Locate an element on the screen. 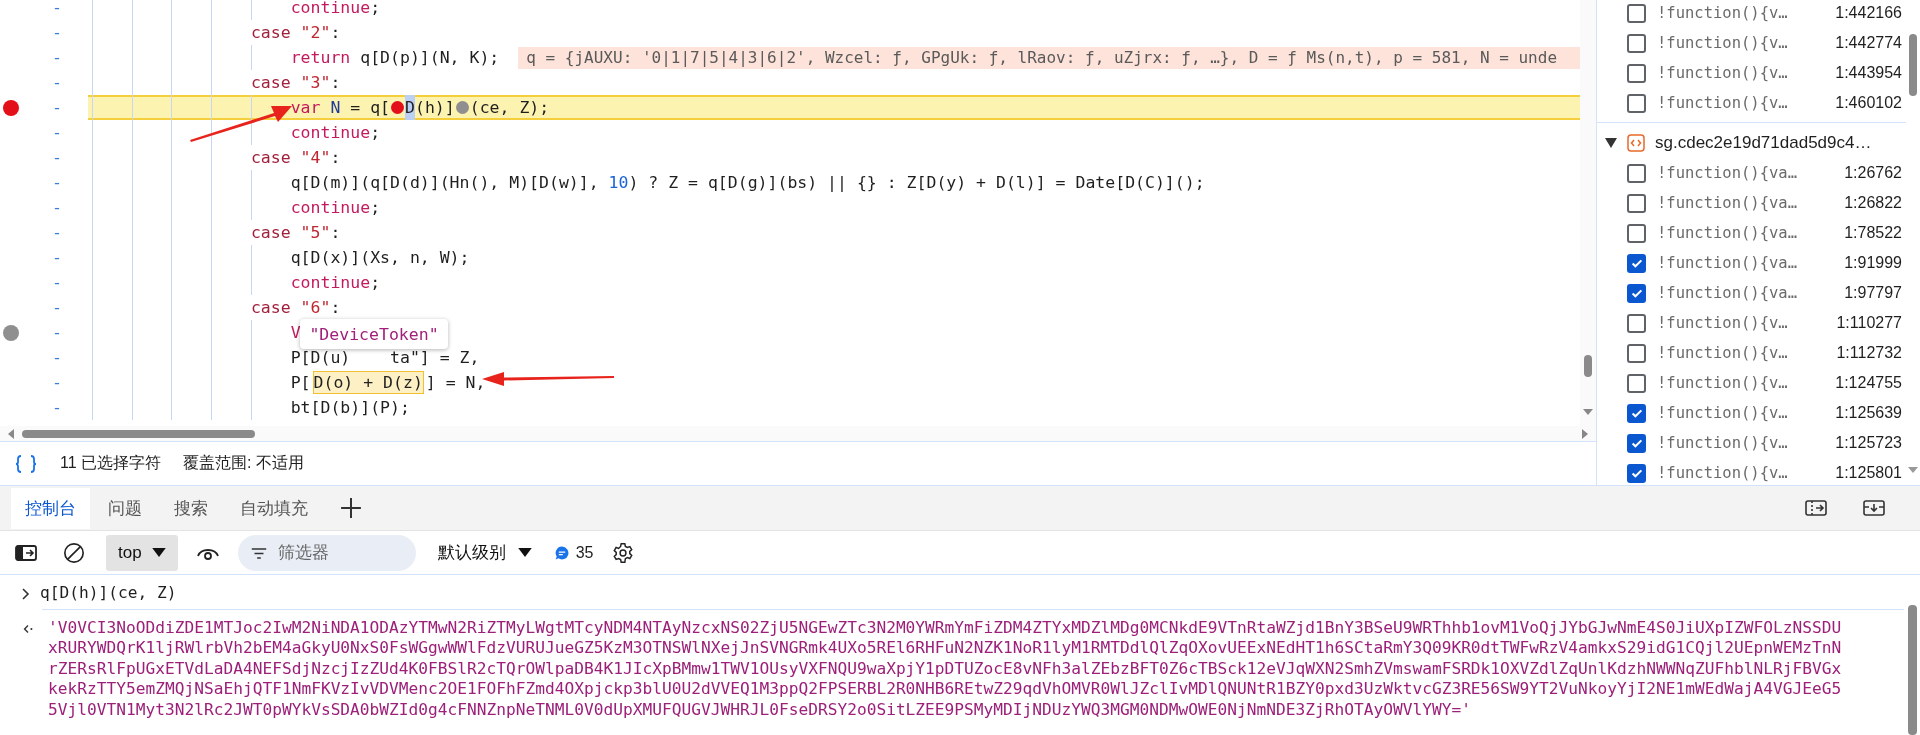 Image resolution: width=1920 pixels, height=735 pixels. code-text: P[D(u) ta"] = Z, is located at coordinates (385, 358).